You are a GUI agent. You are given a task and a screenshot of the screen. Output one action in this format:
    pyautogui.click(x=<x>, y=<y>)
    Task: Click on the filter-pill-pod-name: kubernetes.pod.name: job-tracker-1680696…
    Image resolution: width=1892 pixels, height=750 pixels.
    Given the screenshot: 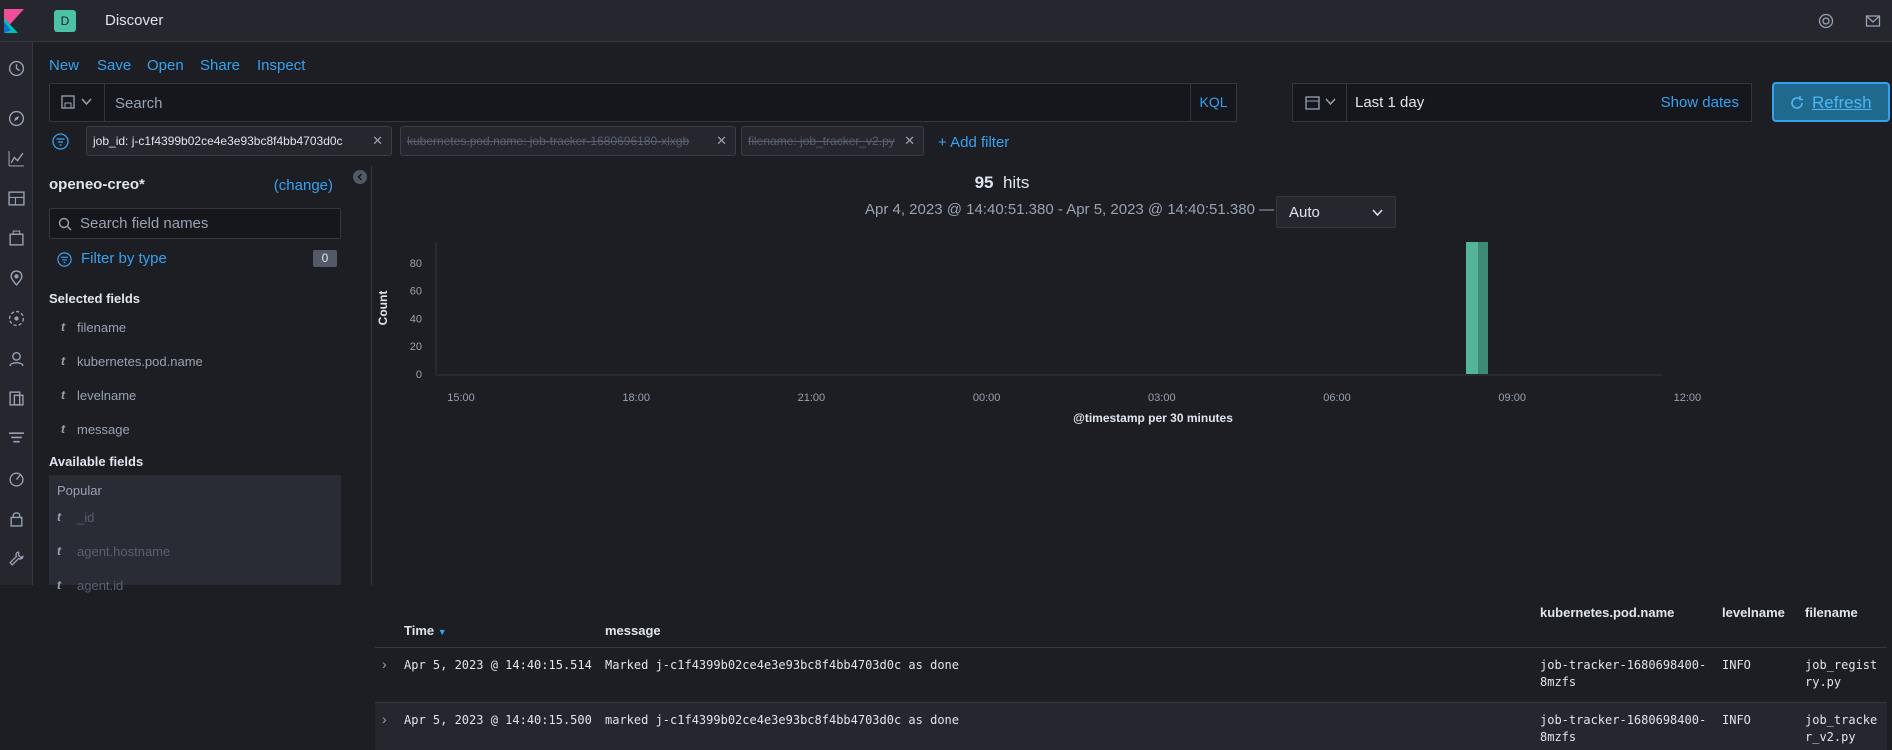 What is the action you would take?
    pyautogui.click(x=568, y=141)
    